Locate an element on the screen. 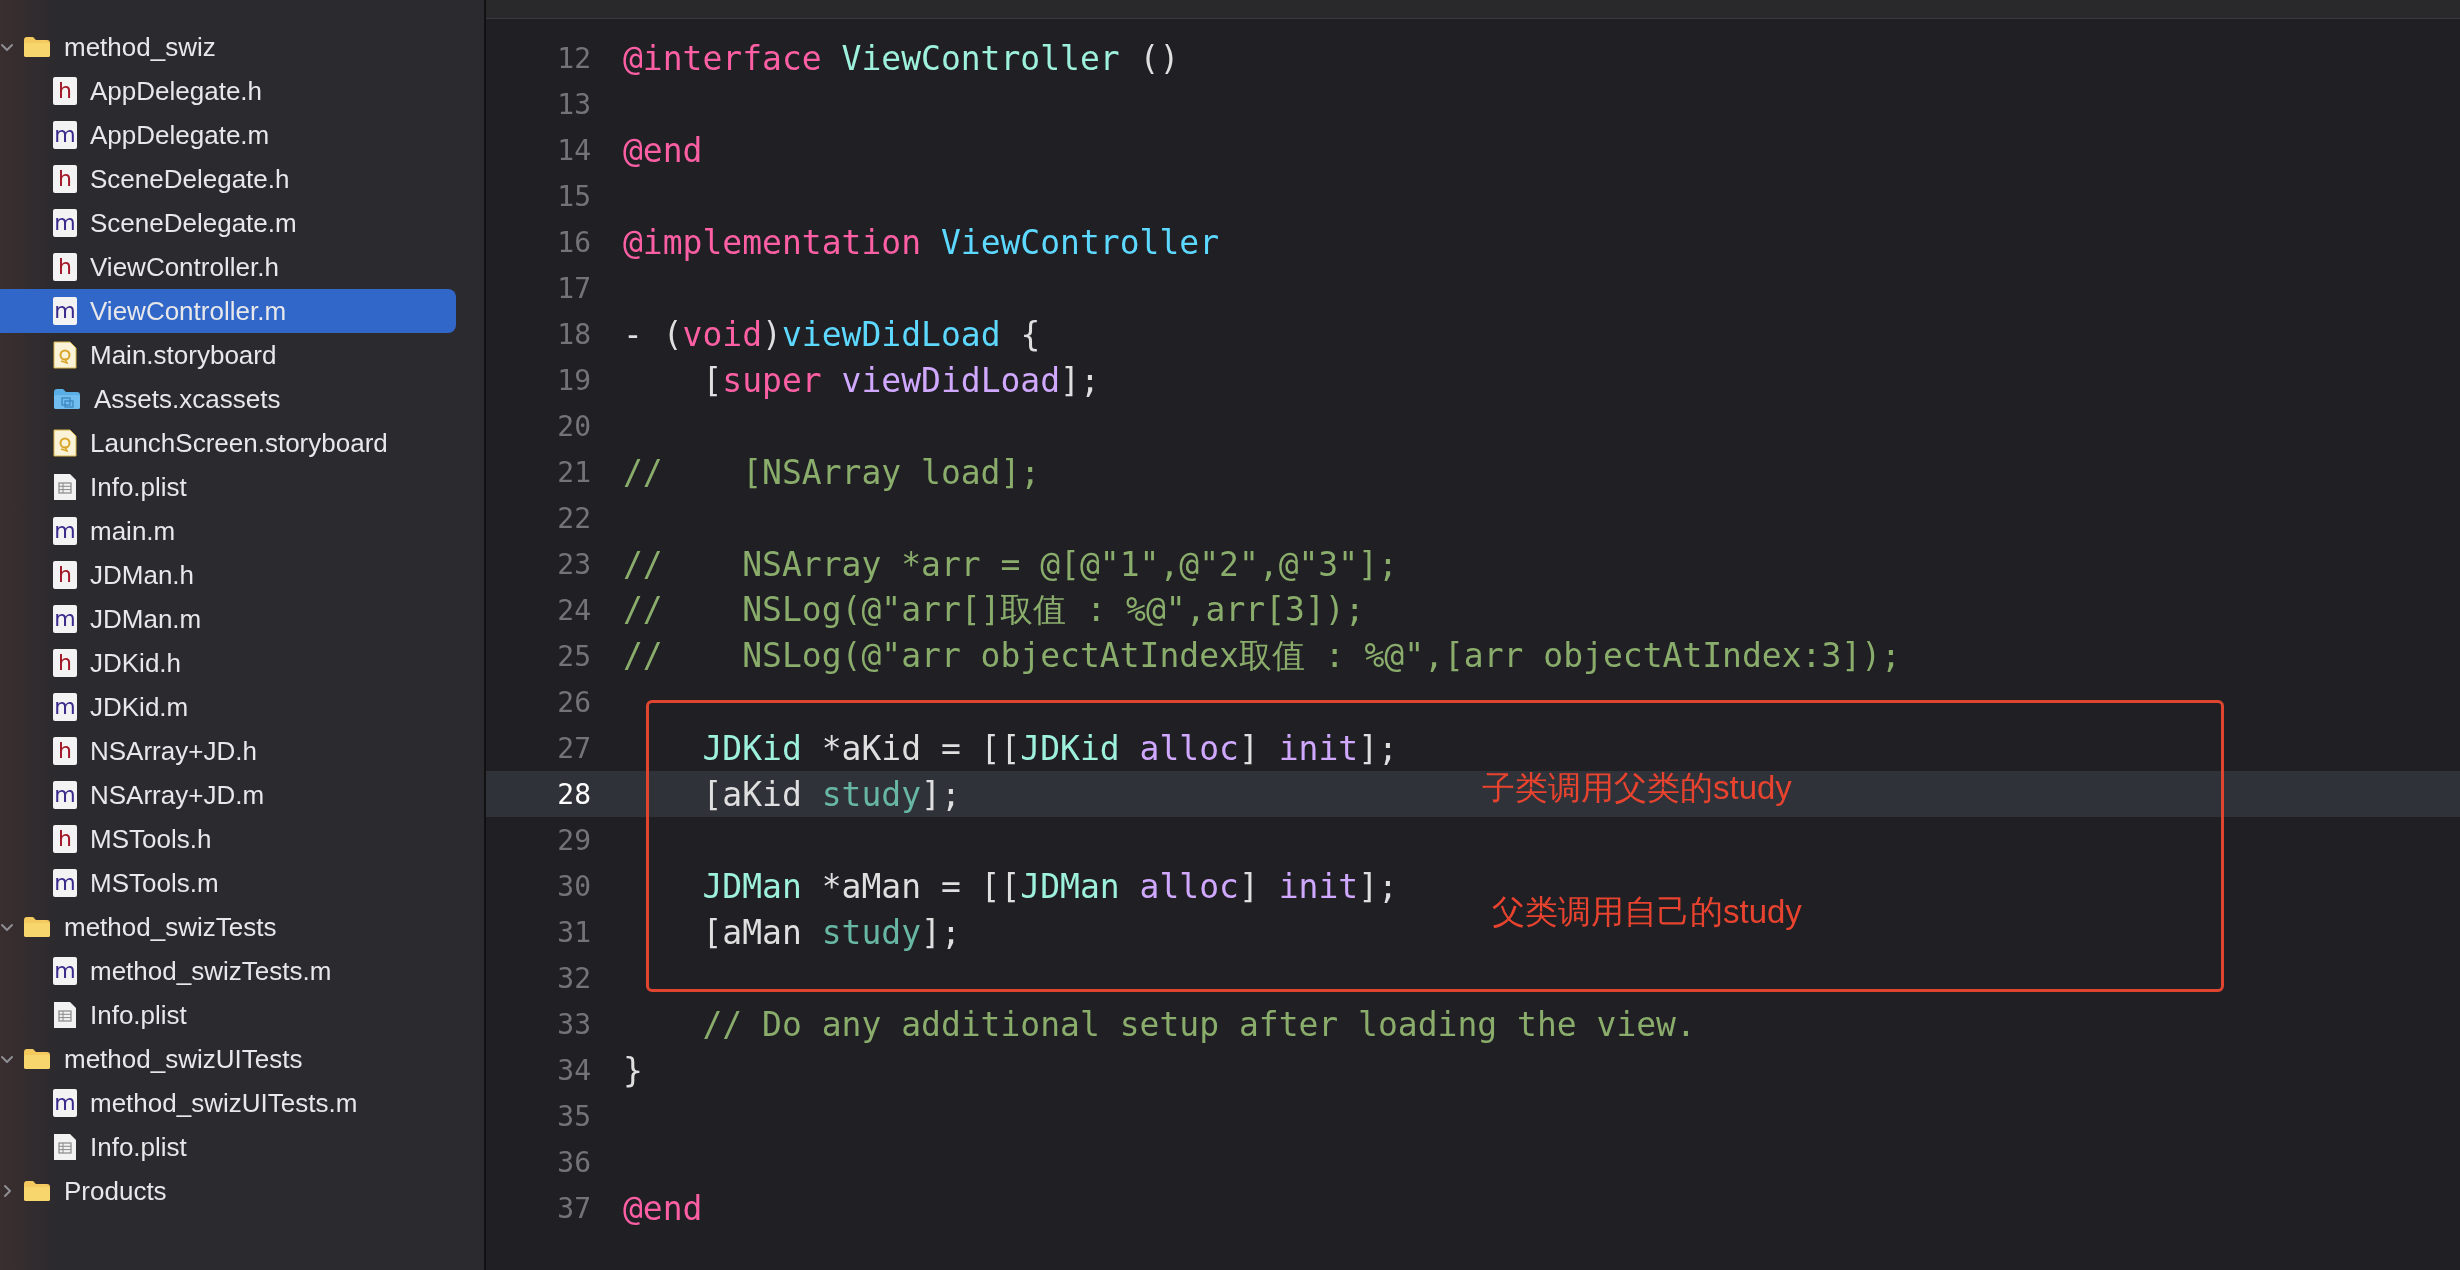  navigator-item: Products is located at coordinates (228, 1191).